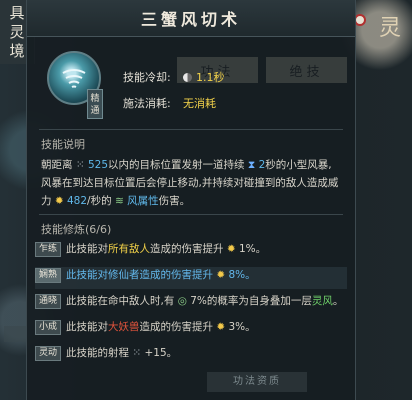 This screenshot has width=412, height=400. I want to click on range-value: 525, so click(98, 165).